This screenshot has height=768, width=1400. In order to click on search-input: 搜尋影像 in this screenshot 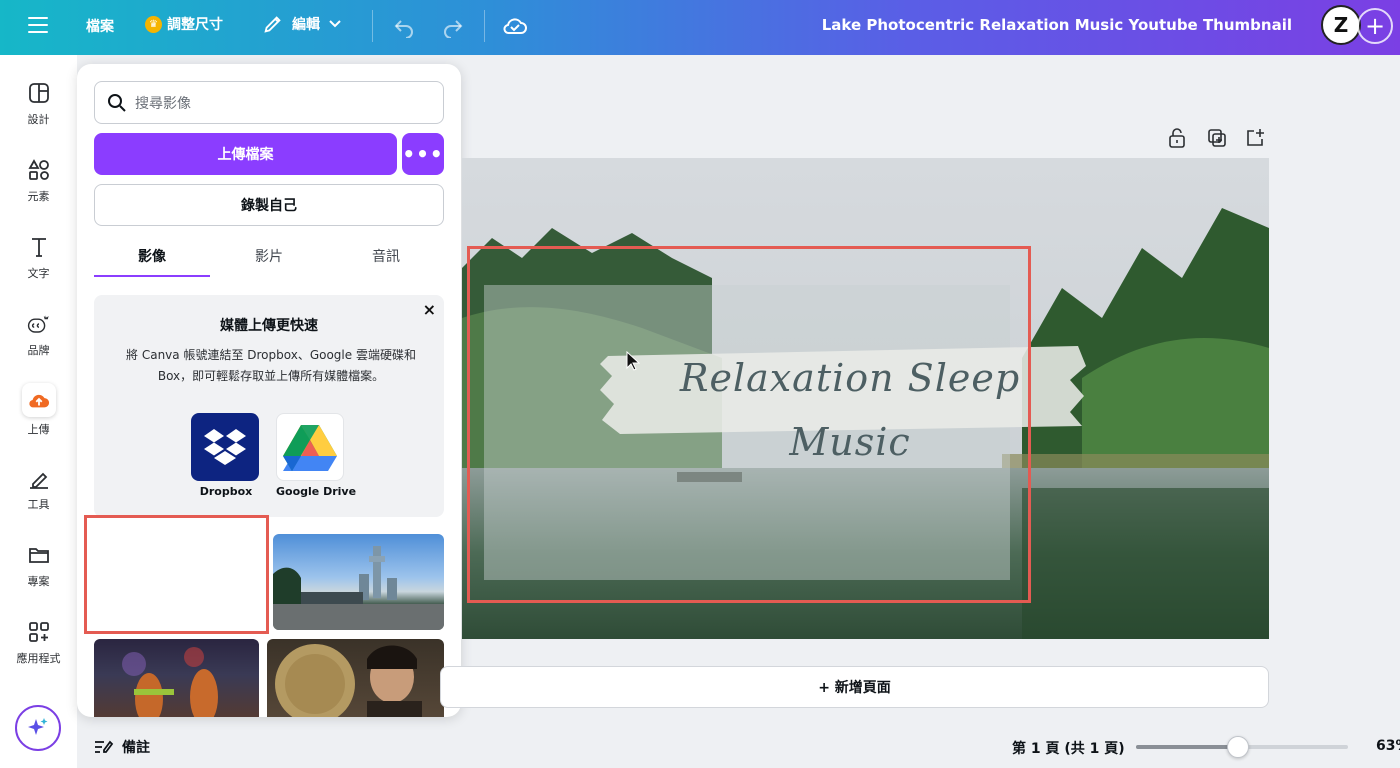, I will do `click(269, 102)`.